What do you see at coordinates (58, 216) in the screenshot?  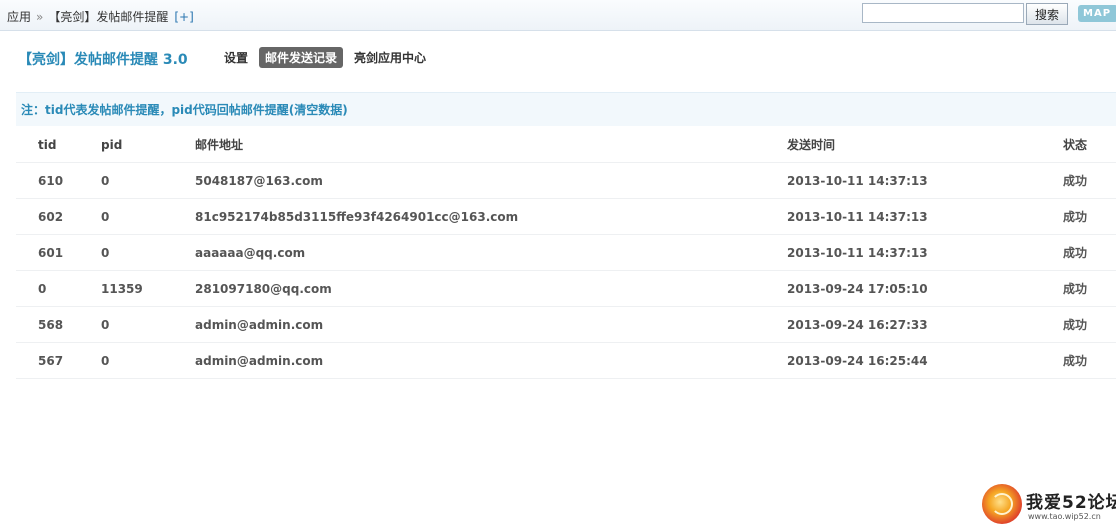 I see `cell-tid: 602` at bounding box center [58, 216].